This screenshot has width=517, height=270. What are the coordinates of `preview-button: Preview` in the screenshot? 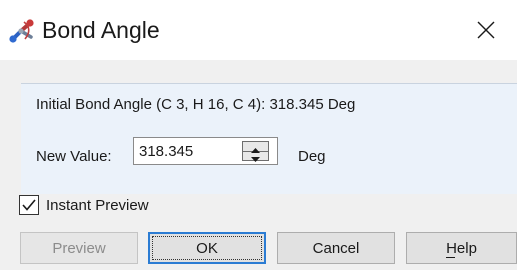 It's located at (79, 248).